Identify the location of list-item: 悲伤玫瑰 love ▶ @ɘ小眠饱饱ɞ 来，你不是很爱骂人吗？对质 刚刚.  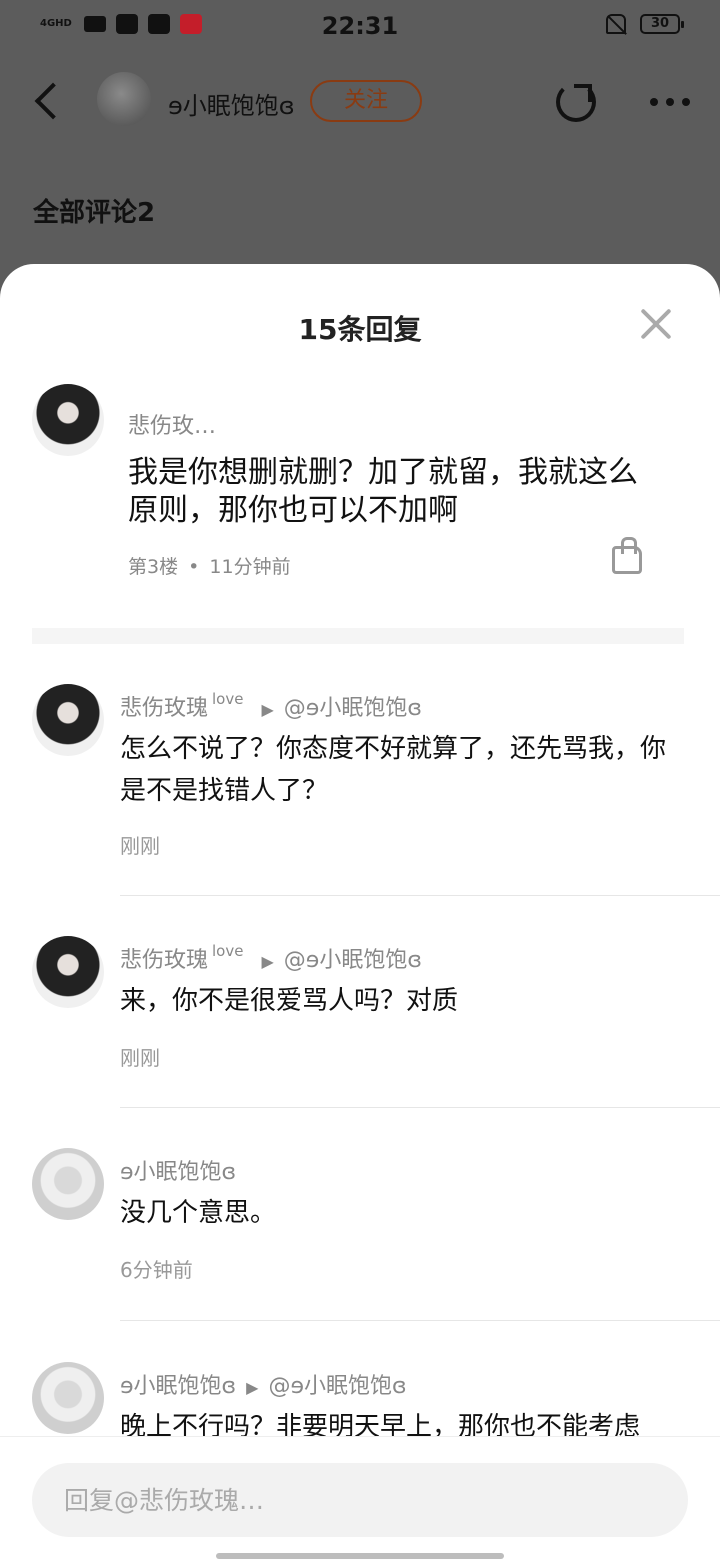
(360, 1022).